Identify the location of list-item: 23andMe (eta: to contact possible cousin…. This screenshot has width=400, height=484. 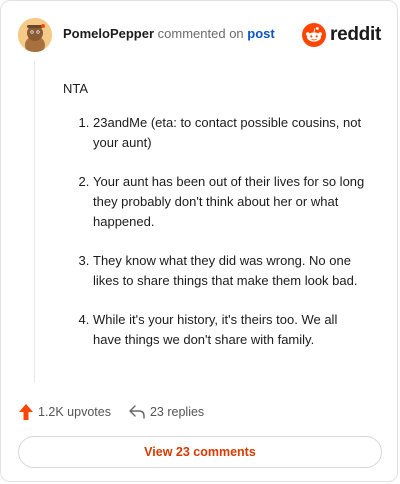
(231, 133).